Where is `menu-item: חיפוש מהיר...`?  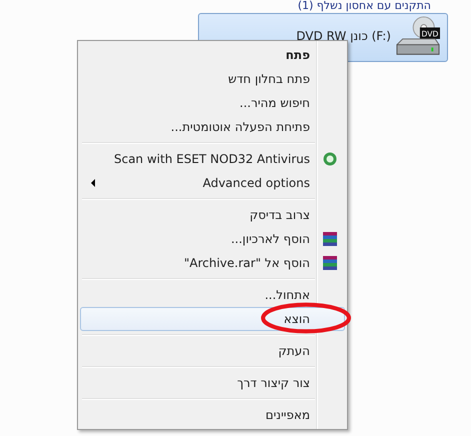
menu-item: חיפוש מהיר... is located at coordinates (212, 103).